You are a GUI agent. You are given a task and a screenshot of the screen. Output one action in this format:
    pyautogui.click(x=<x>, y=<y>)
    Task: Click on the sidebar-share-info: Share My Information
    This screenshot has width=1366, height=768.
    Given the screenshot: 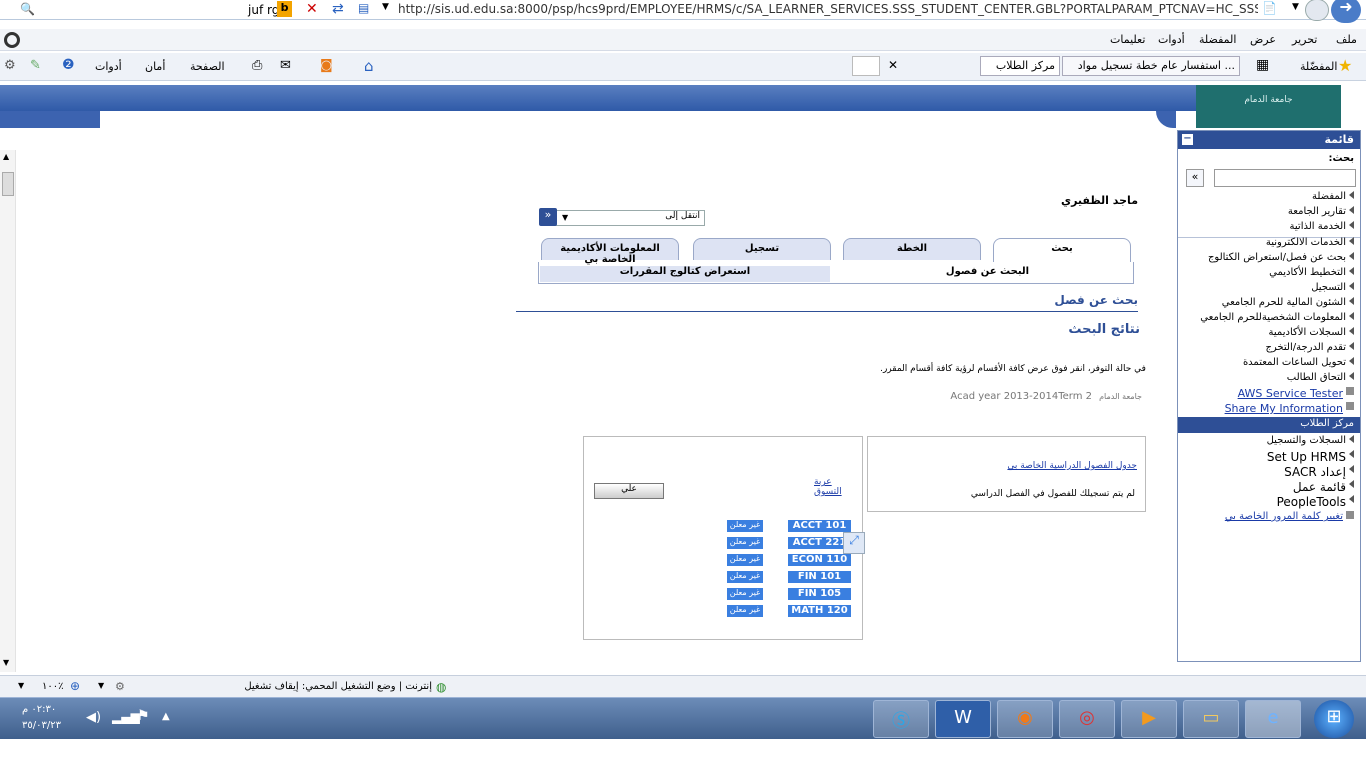 What is the action you would take?
    pyautogui.click(x=1289, y=408)
    